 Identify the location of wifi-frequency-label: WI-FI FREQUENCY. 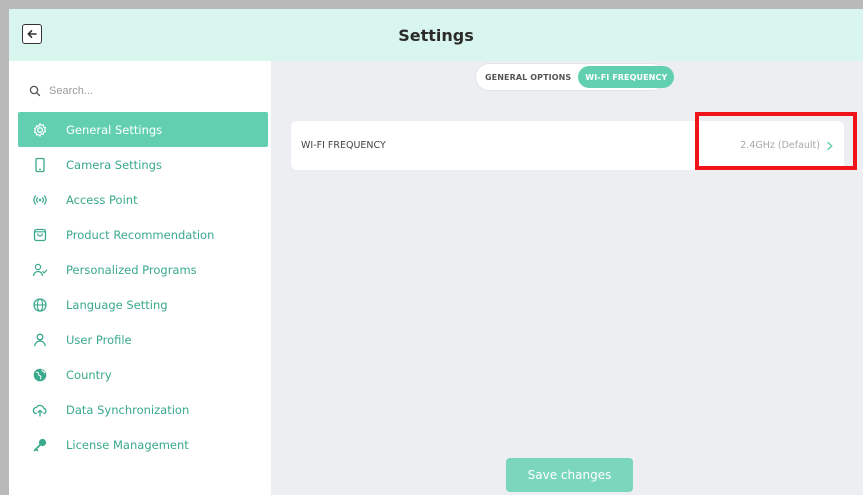
(343, 145).